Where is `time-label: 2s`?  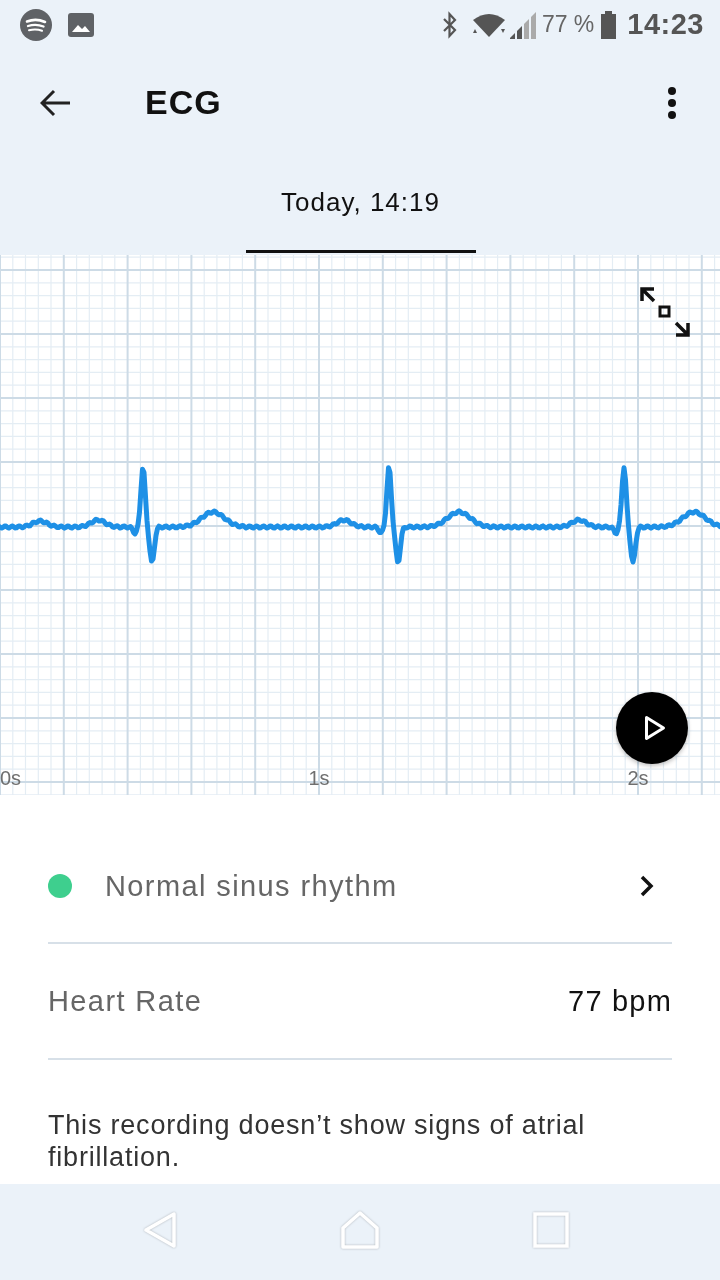
time-label: 2s is located at coordinates (638, 778).